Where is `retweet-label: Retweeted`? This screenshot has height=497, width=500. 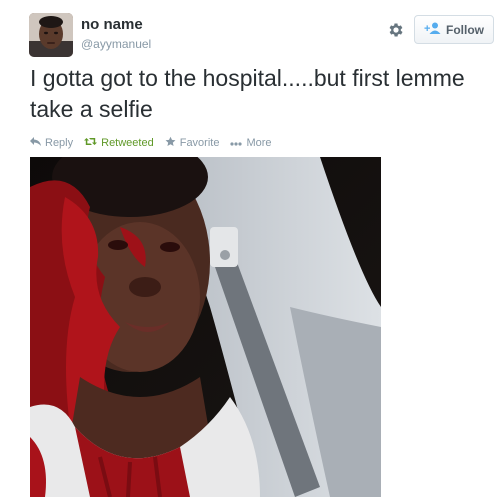
retweet-label: Retweeted is located at coordinates (127, 143).